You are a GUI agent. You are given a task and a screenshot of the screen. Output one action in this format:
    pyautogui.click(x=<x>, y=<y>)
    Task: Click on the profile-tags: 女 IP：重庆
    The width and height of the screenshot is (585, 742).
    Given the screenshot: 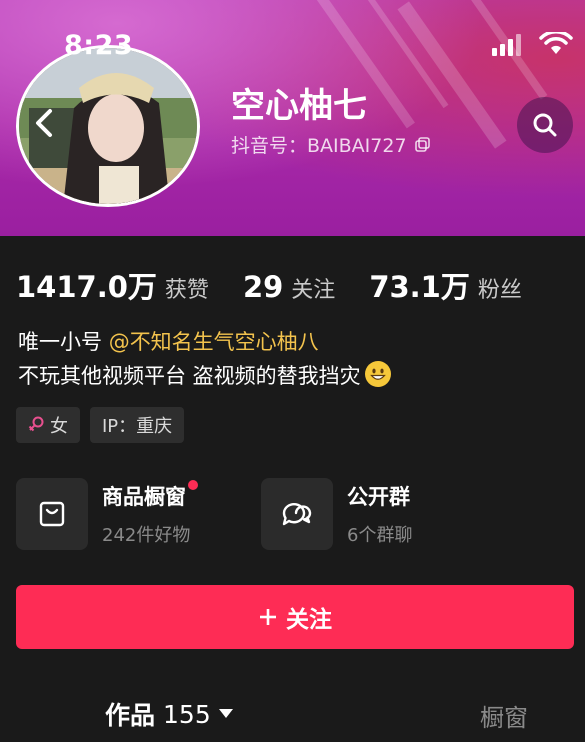 What is the action you would take?
    pyautogui.click(x=100, y=425)
    